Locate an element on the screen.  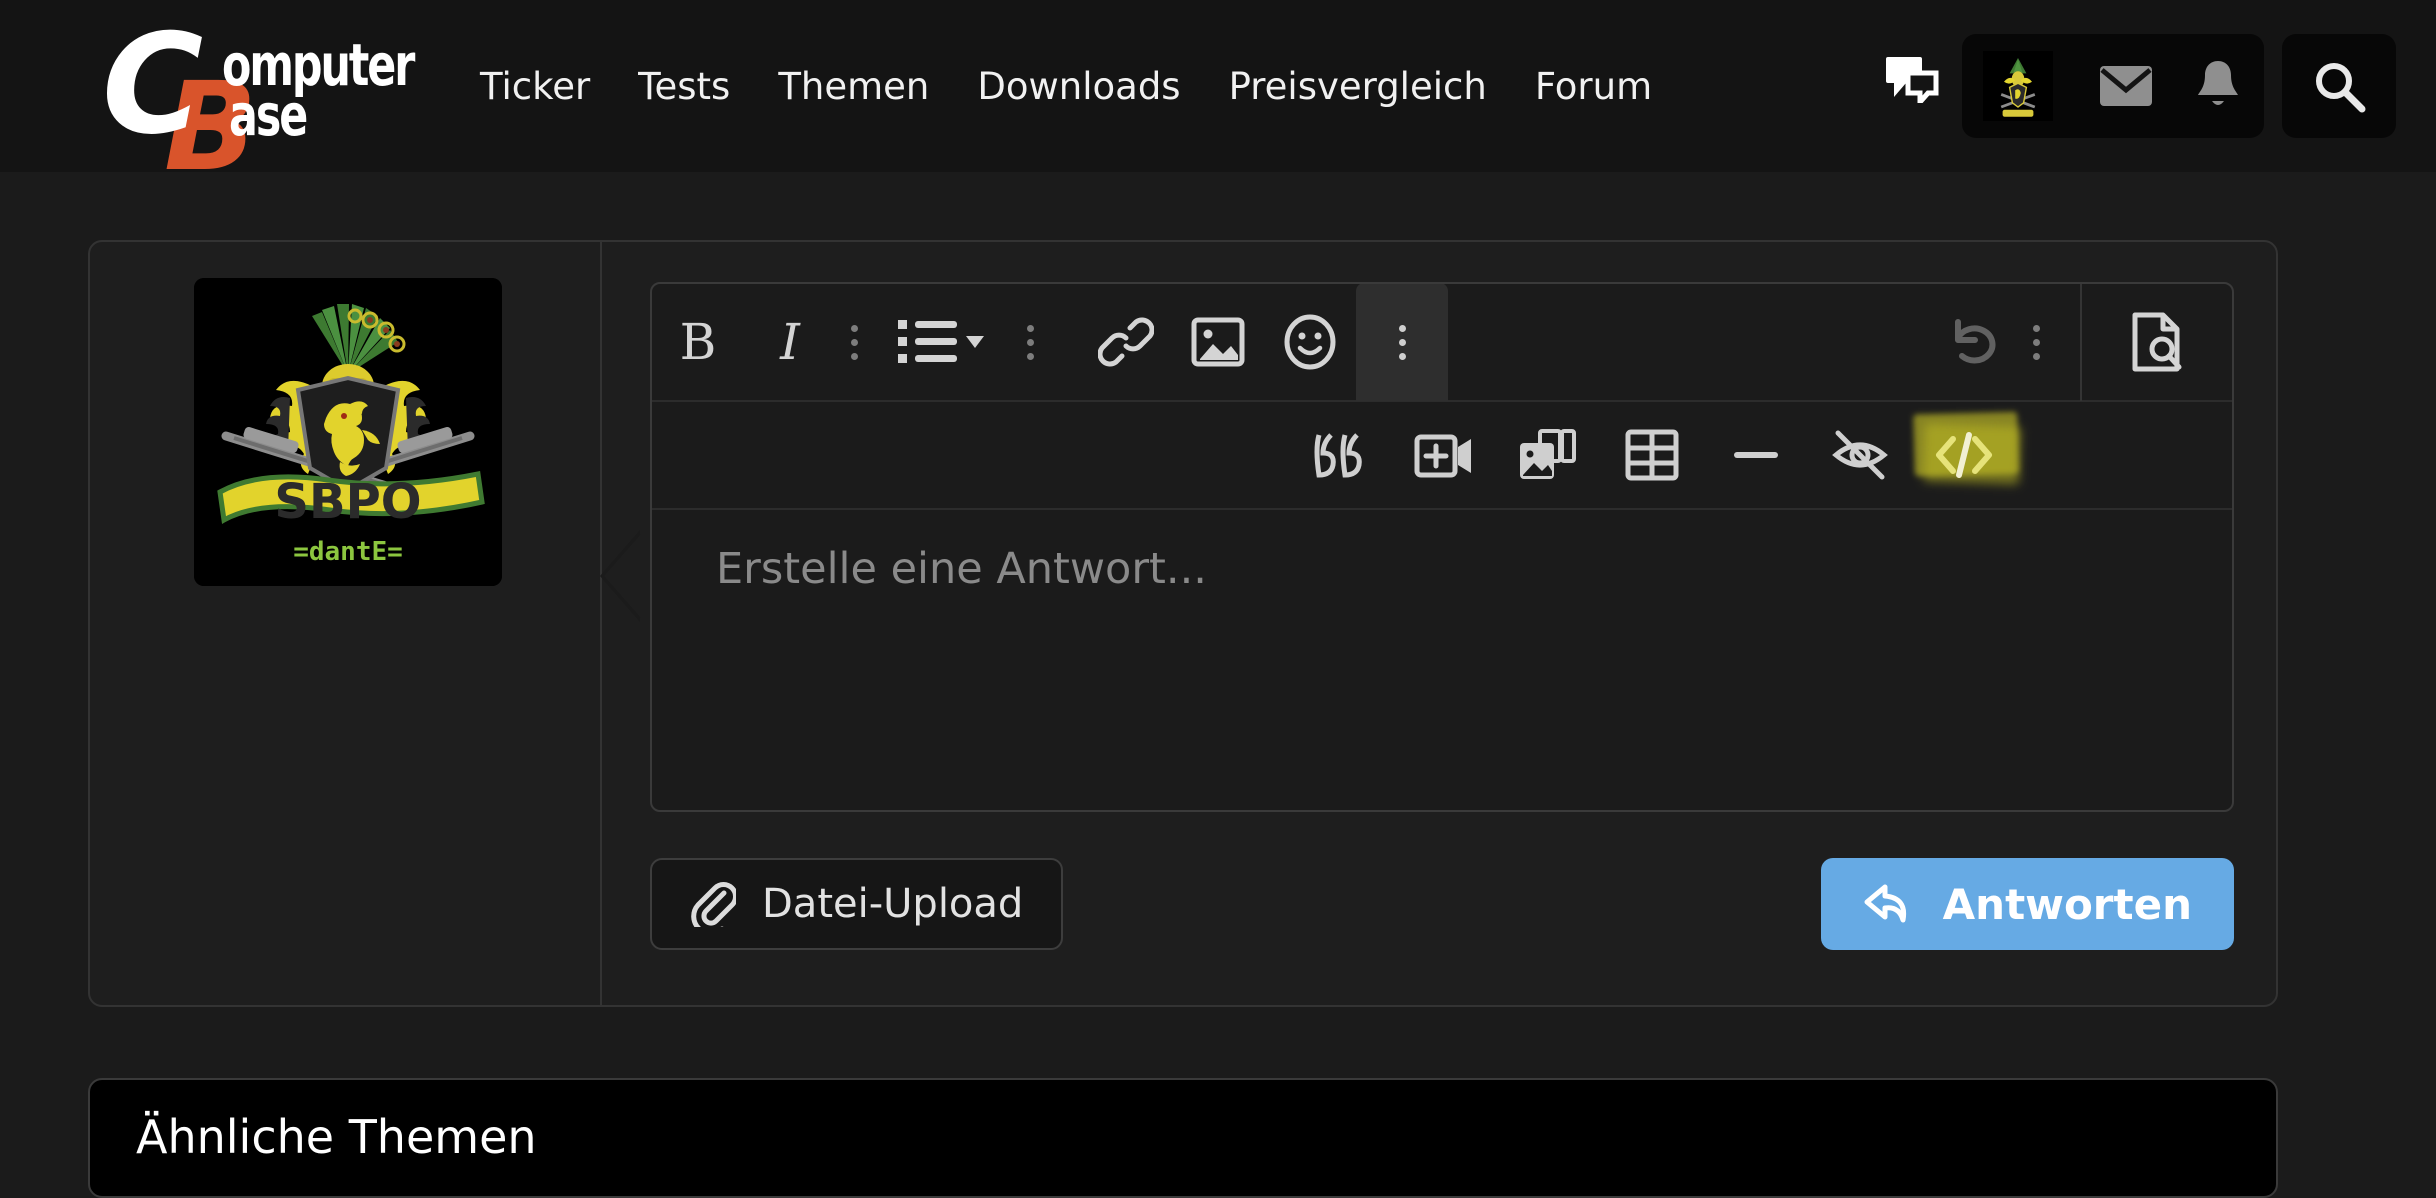
speech-notch-inner is located at coordinates (622, 576).